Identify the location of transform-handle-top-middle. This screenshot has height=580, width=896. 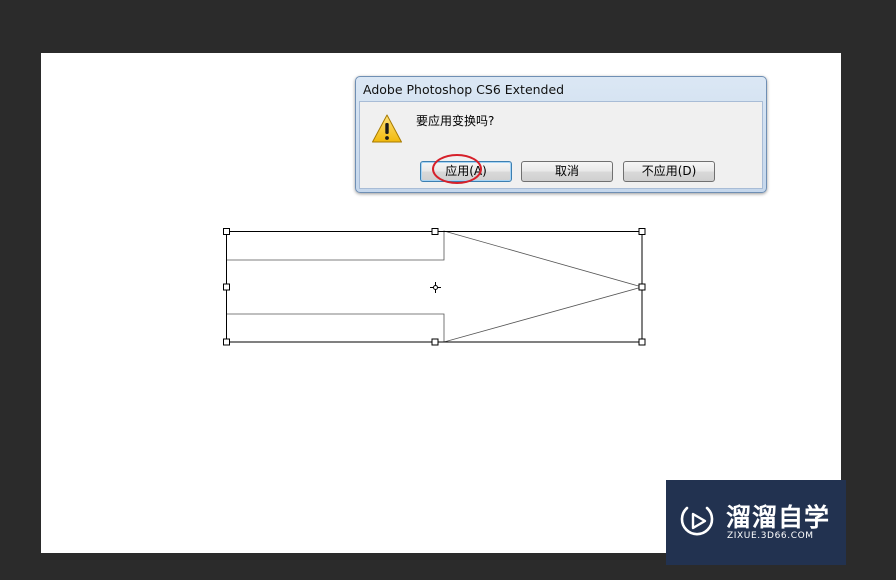
(435, 231).